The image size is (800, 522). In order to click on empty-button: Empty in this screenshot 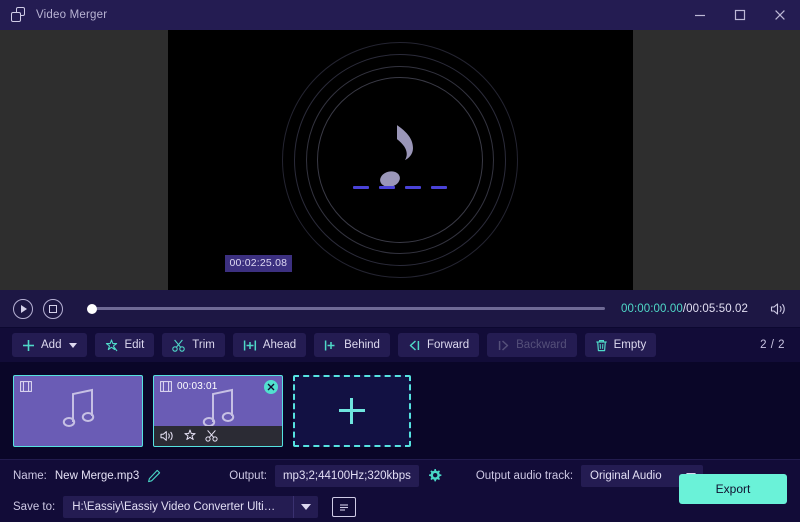, I will do `click(620, 345)`.